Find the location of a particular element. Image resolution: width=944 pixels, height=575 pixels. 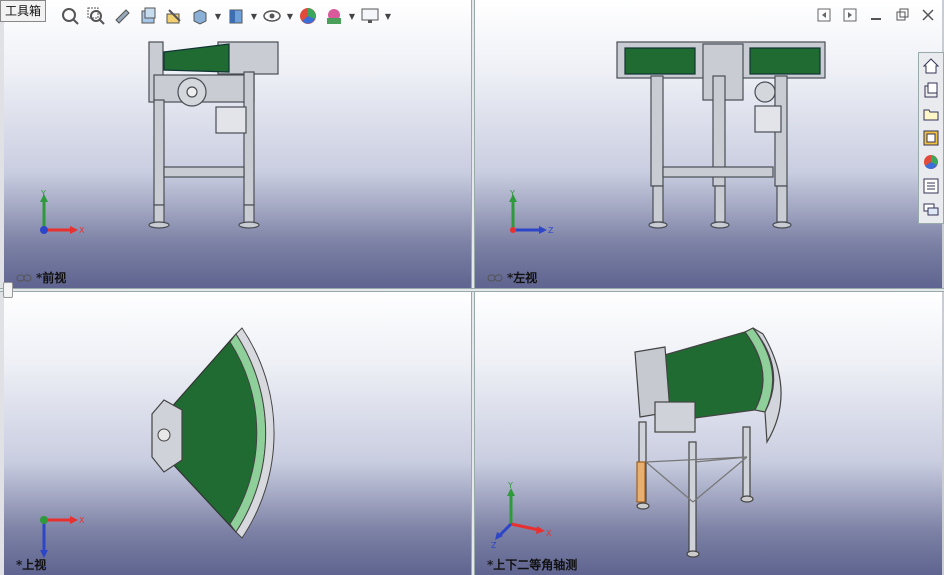

restore-icon is located at coordinates (902, 15).